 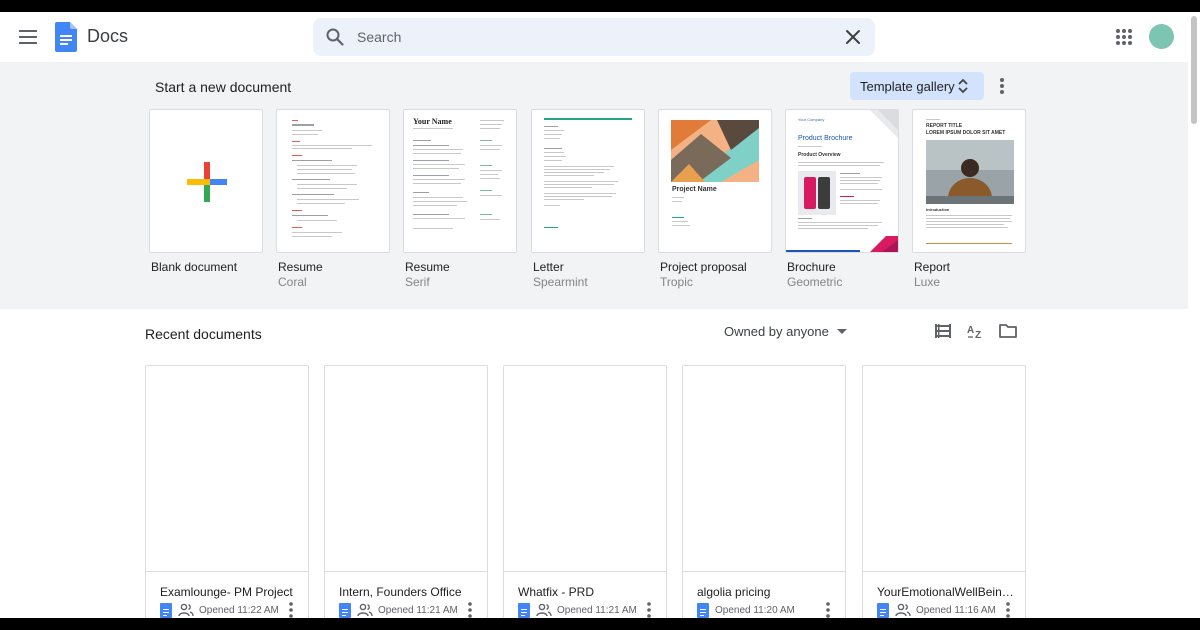 What do you see at coordinates (755, 610) in the screenshot?
I see `document-opened-time: Opened 11:20 AM` at bounding box center [755, 610].